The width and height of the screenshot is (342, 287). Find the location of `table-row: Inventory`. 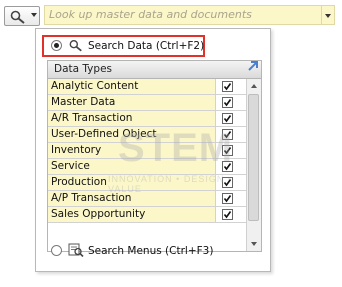

table-row: Inventory is located at coordinates (154, 151).